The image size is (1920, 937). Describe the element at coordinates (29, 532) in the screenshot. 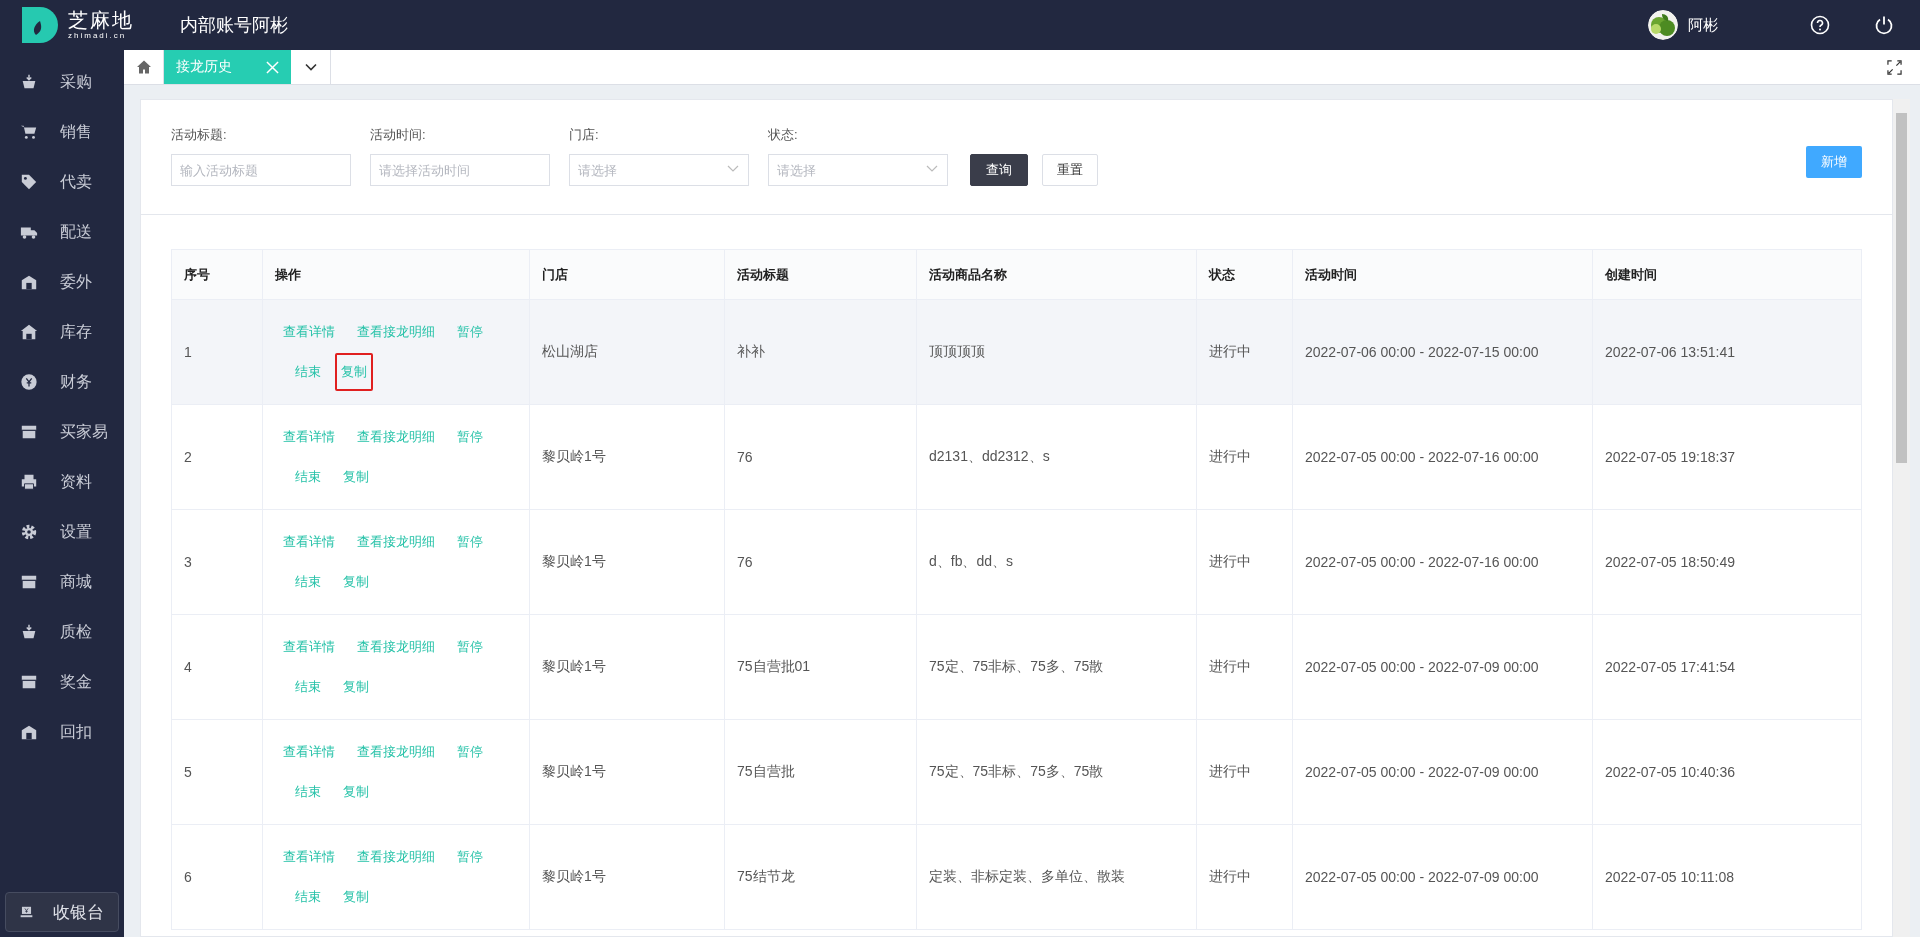

I see `gear-icon` at that location.